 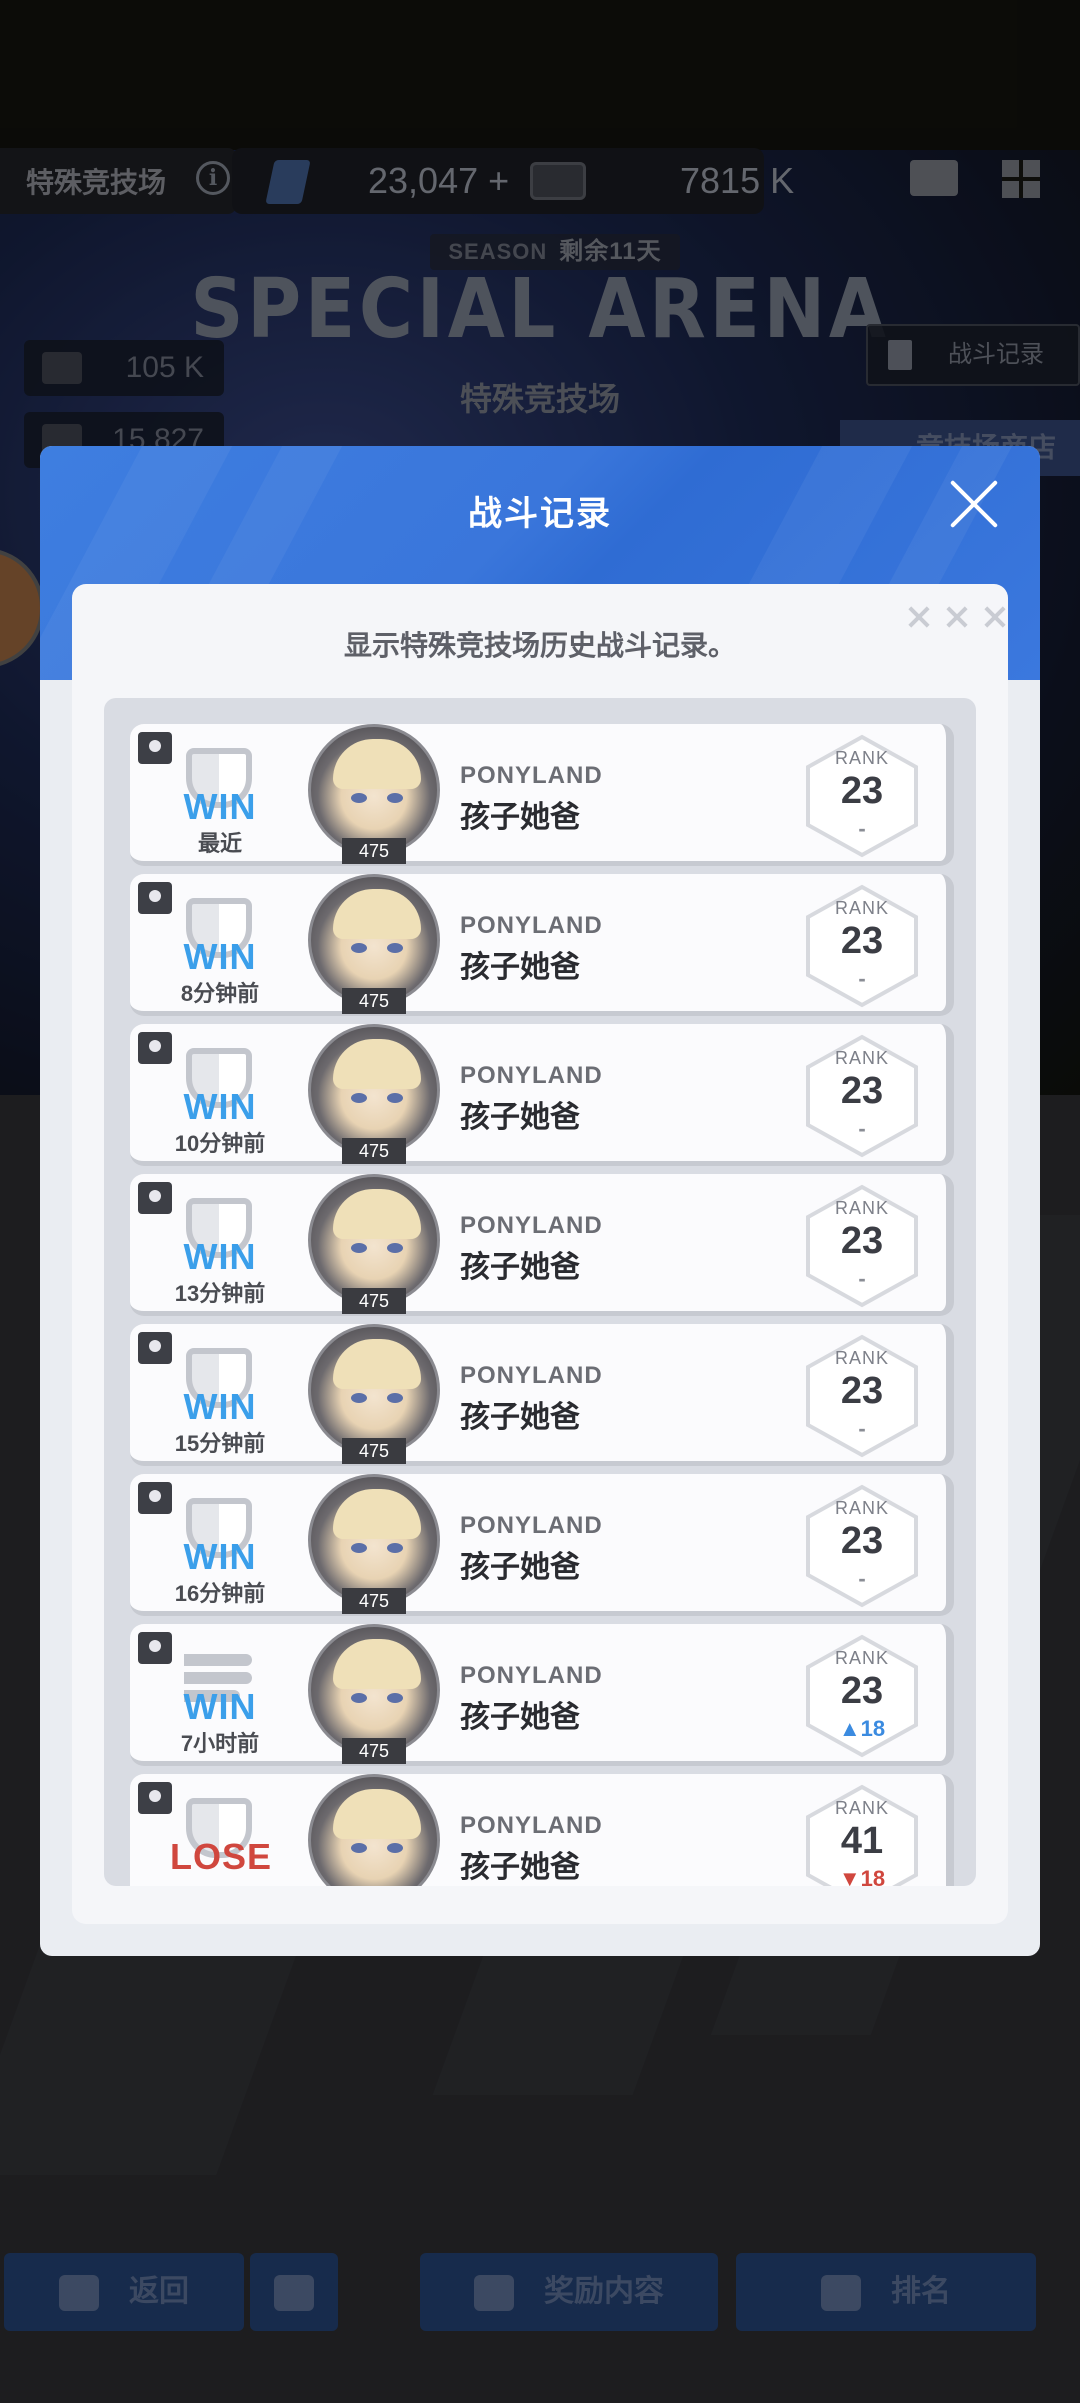 What do you see at coordinates (540, 514) in the screenshot?
I see `dialog-title: 战斗记录` at bounding box center [540, 514].